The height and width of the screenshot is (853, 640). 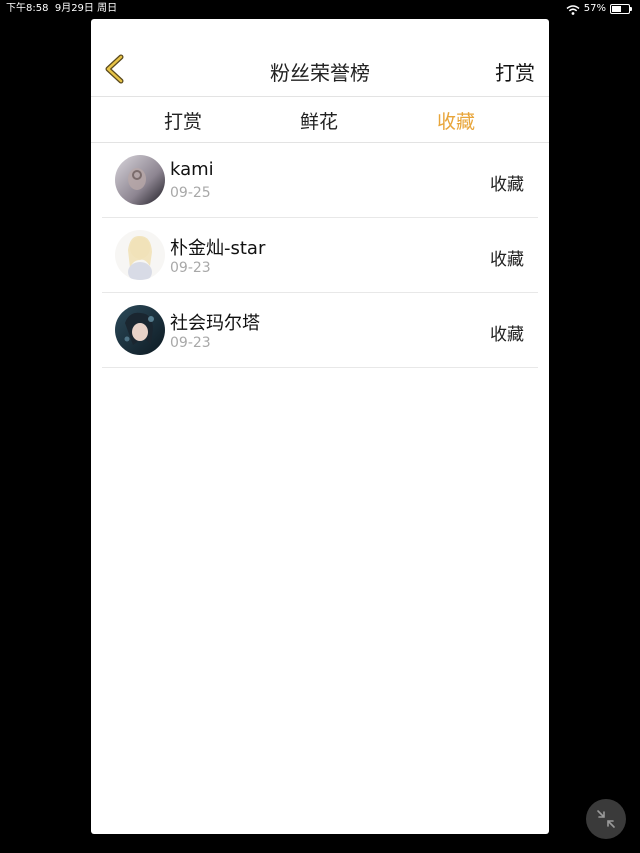 What do you see at coordinates (27, 8) in the screenshot?
I see `status-time: 下午8:58` at bounding box center [27, 8].